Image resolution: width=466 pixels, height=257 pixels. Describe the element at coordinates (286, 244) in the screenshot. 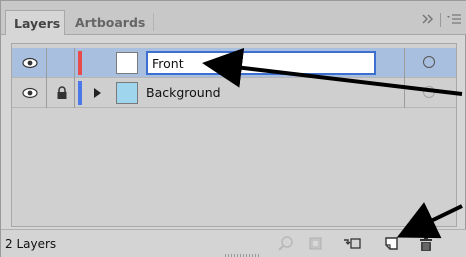

I see `locate-object-icon` at that location.